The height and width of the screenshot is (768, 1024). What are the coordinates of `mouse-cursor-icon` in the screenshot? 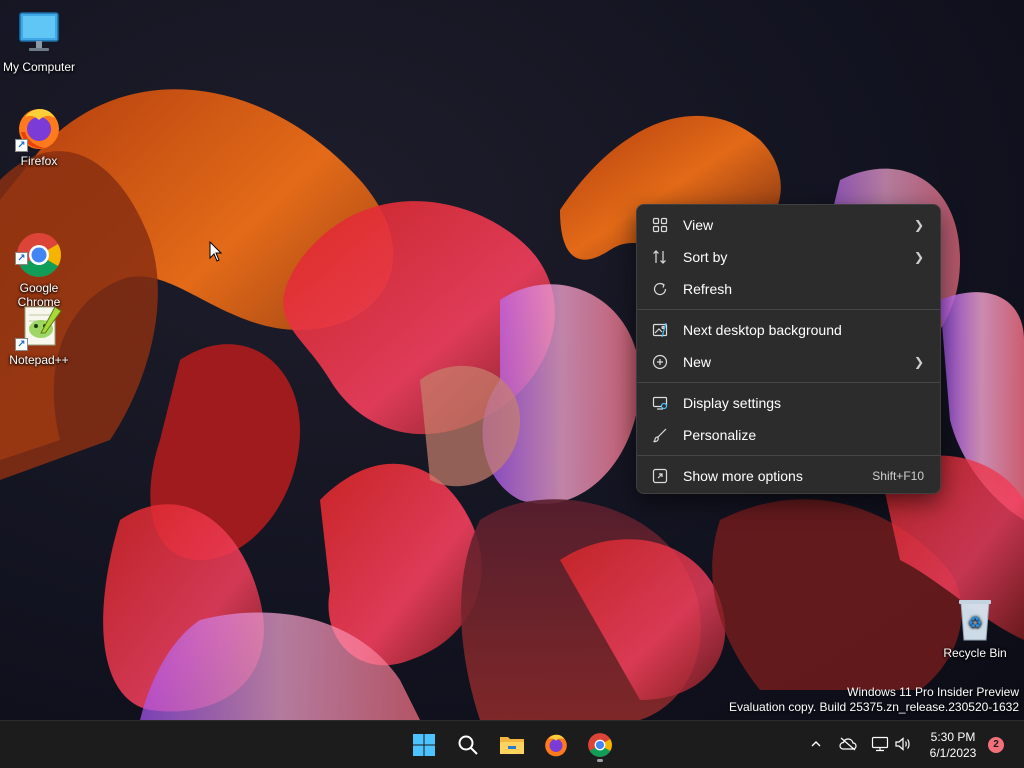 It's located at (216, 251).